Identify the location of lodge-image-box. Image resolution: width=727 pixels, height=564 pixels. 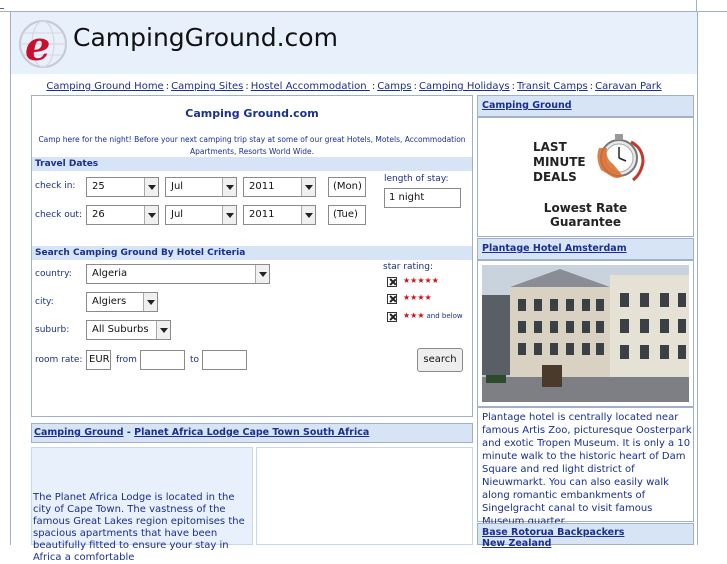
(364, 496).